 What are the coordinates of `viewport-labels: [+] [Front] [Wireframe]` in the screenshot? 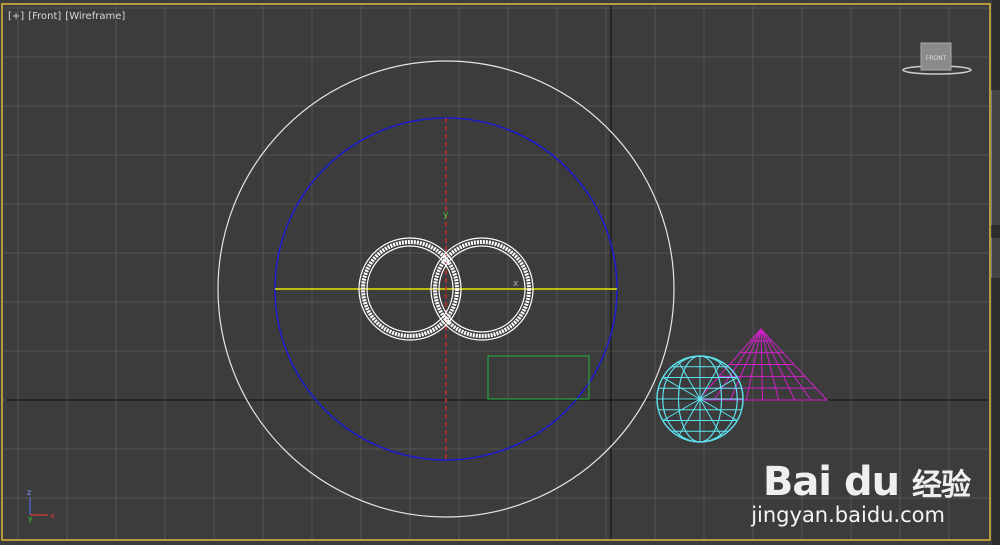 It's located at (68, 16).